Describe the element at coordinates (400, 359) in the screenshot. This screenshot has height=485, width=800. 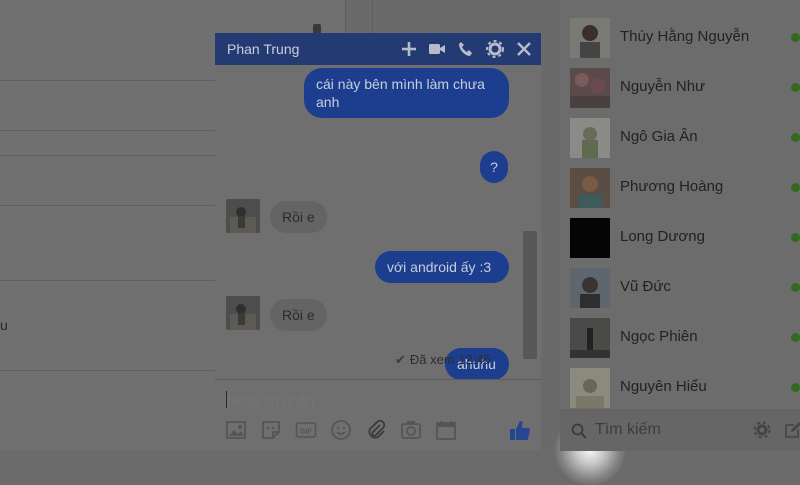
I see `seen-check-icon: ✔` at that location.